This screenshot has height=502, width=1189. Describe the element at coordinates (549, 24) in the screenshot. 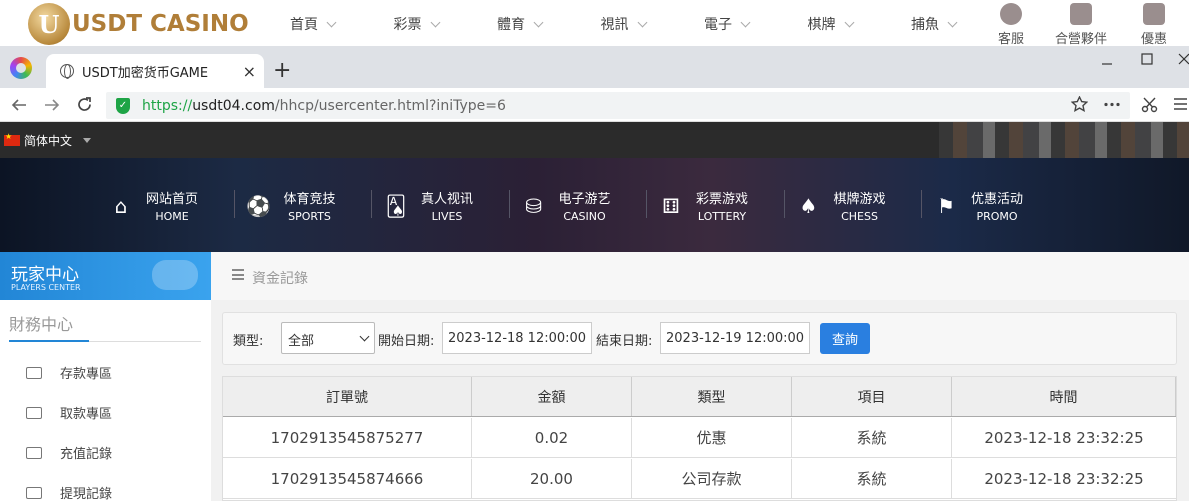

I see `top-nav-sports: 體育` at that location.